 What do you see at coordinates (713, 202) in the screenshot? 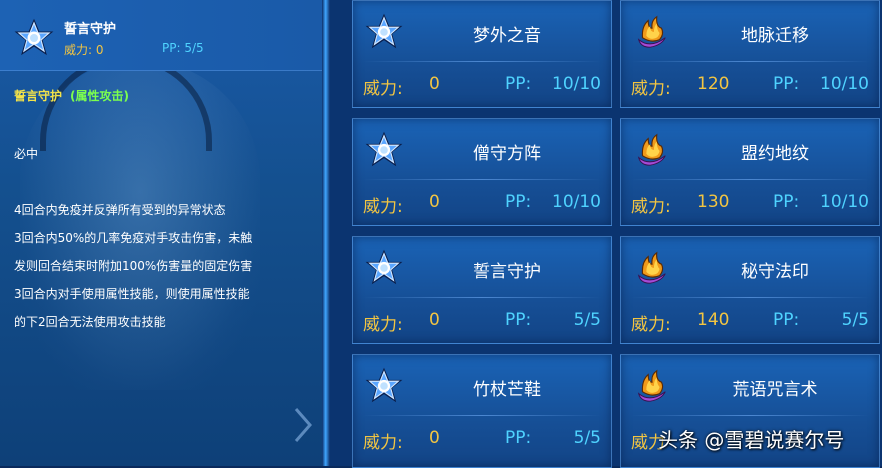
I see `skill-card-power-value: 130` at bounding box center [713, 202].